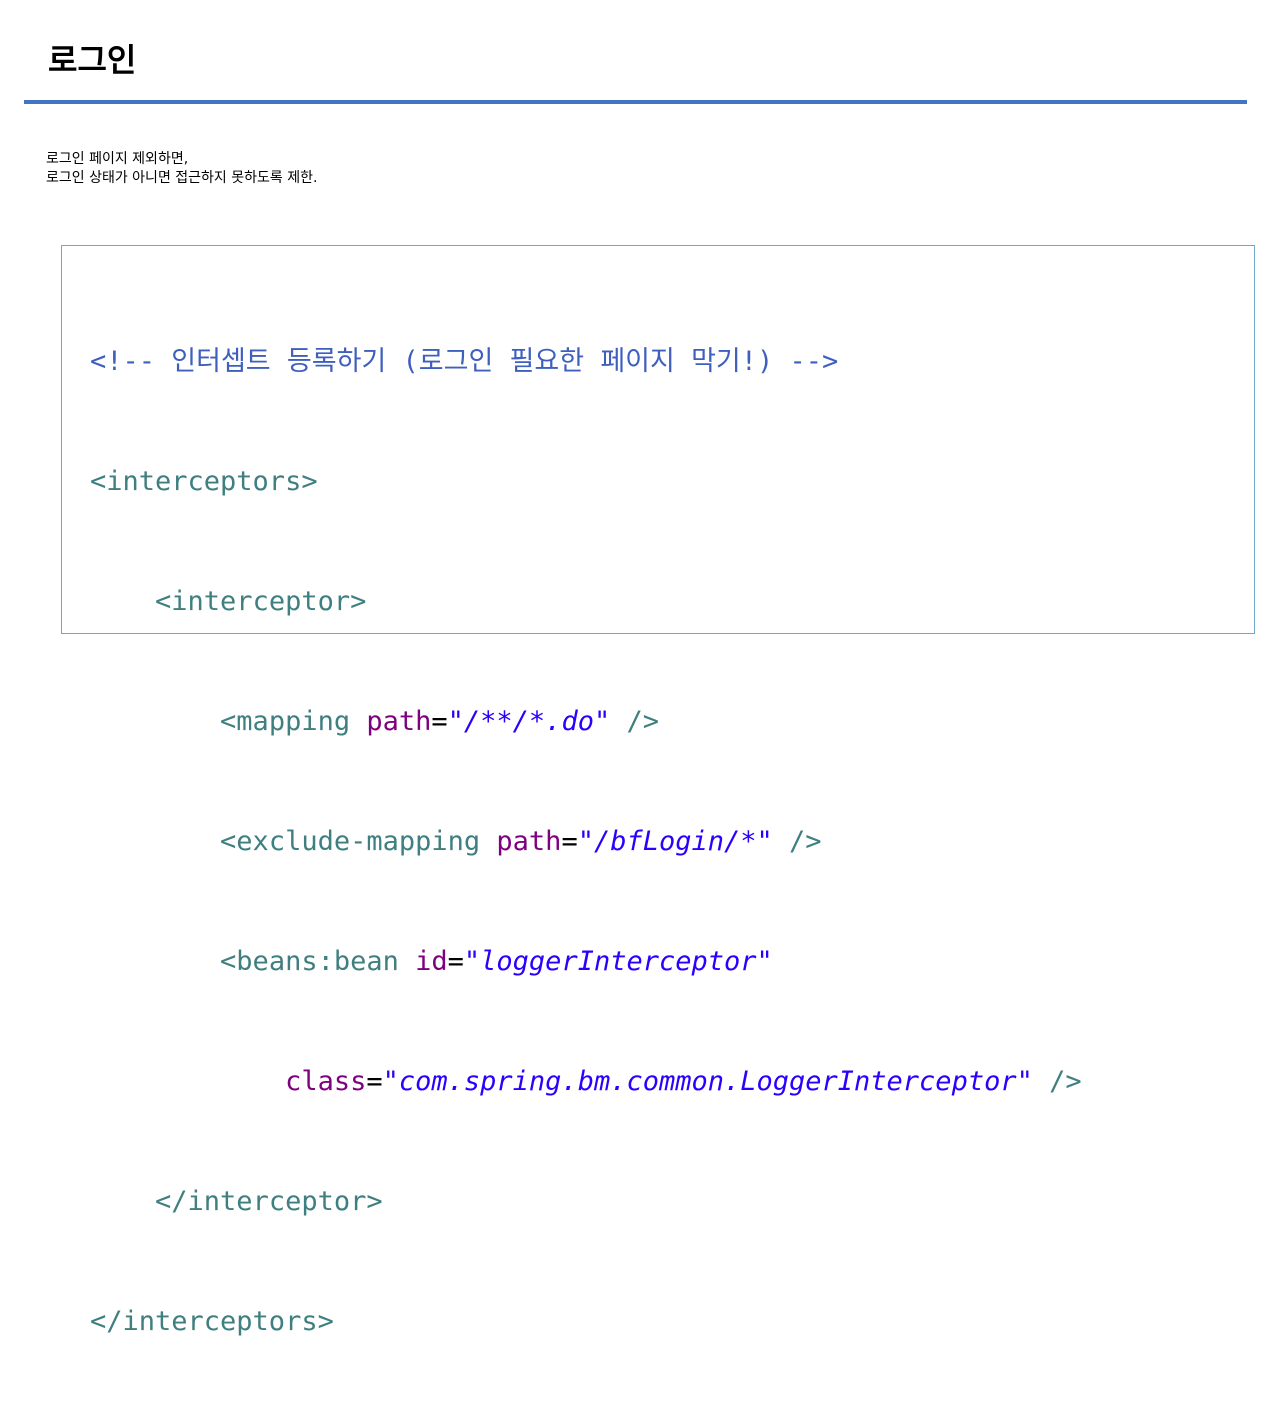 This screenshot has width=1280, height=1422. I want to click on code-line-interceptors-open: <interceptors>, so click(586, 482).